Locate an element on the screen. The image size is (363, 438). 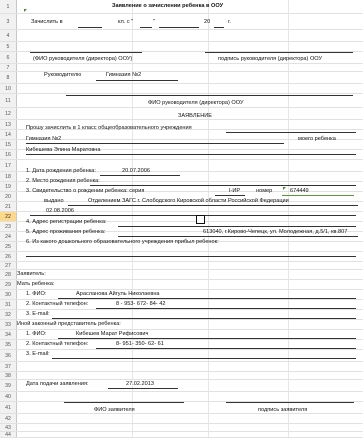
row-number: 10 is located at coordinates (8, 88).